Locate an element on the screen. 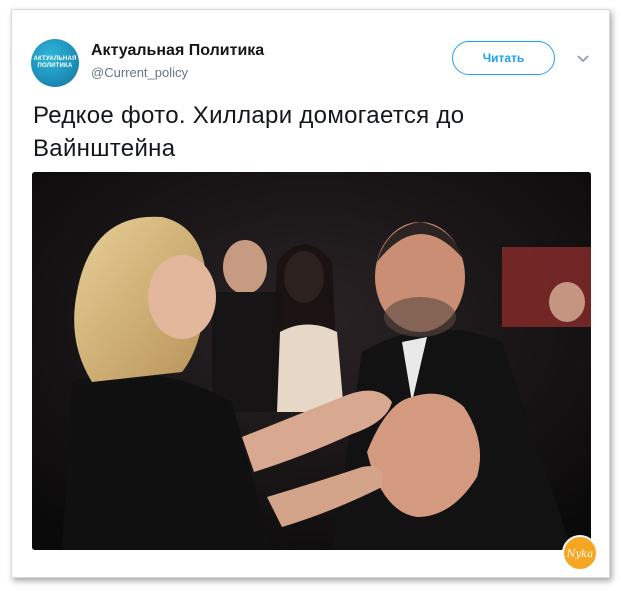 This screenshot has height=591, width=621. chevron-down-icon is located at coordinates (583, 59).